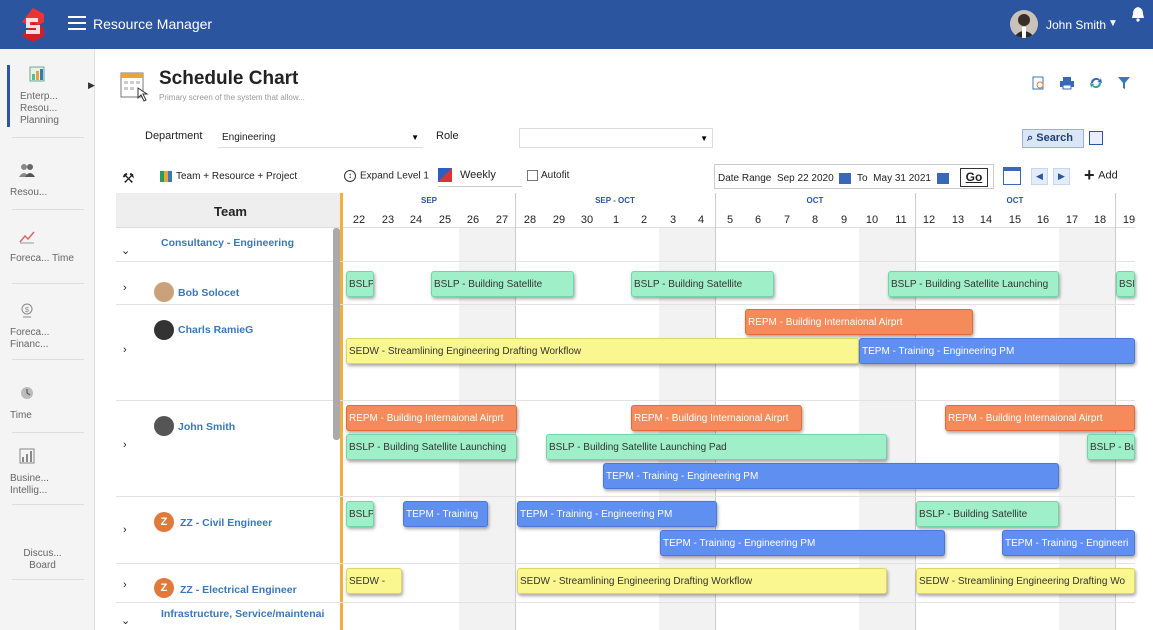 Image resolution: width=1153 pixels, height=630 pixels. I want to click on day-label: 29, so click(559, 220).